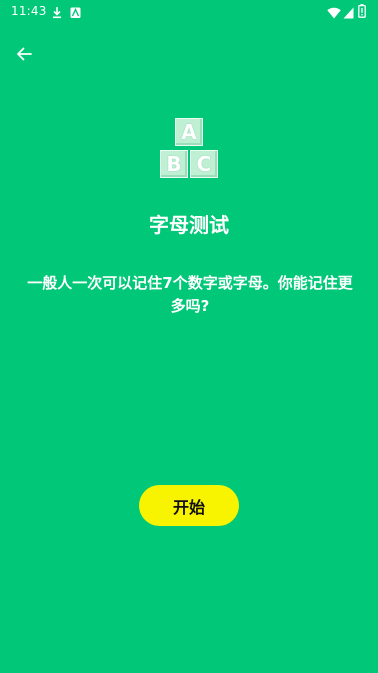  I want to click on arrow-left-icon, so click(24, 54).